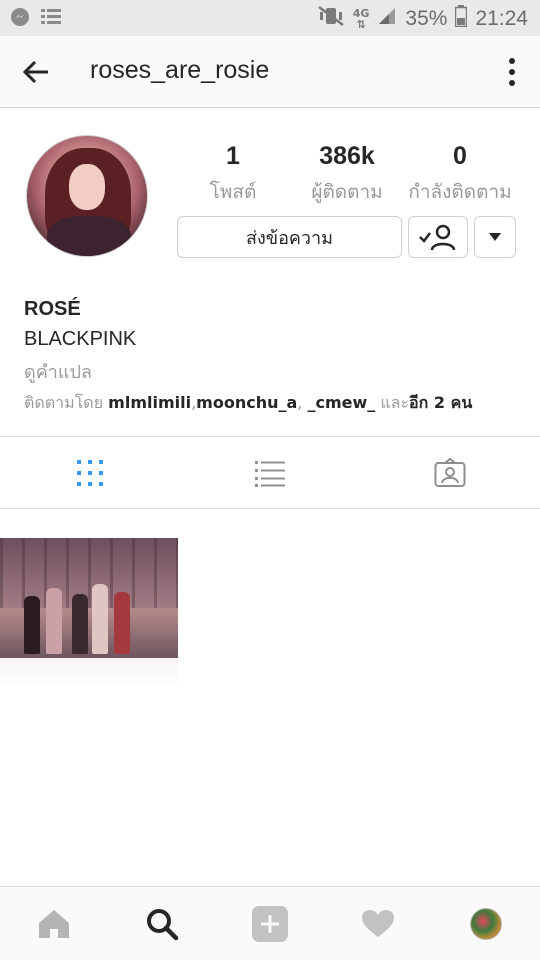 Image resolution: width=540 pixels, height=960 pixels. I want to click on posts-count-value: 1, so click(233, 156).